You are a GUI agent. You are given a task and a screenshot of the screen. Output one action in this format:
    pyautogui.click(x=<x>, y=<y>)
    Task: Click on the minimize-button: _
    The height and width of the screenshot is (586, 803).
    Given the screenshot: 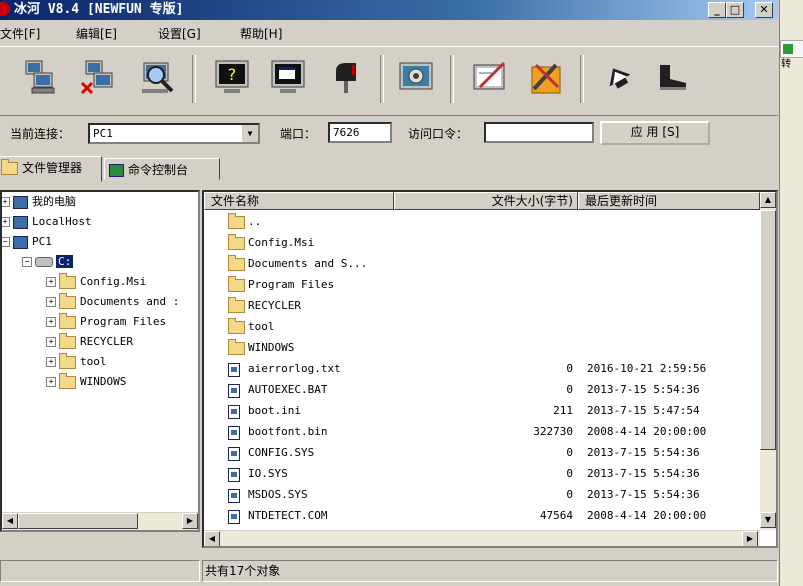 What is the action you would take?
    pyautogui.click(x=717, y=10)
    